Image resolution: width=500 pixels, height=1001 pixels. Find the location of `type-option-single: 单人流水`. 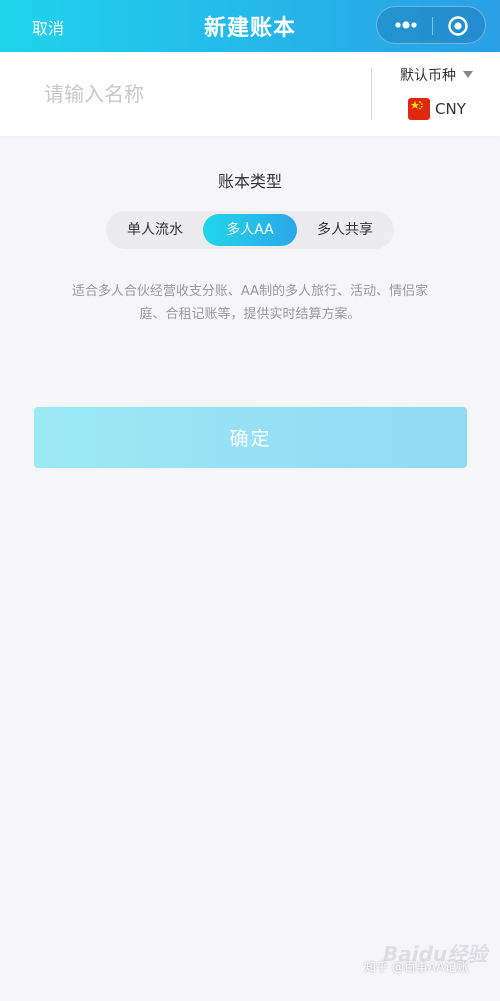

type-option-single: 单人流水 is located at coordinates (155, 230).